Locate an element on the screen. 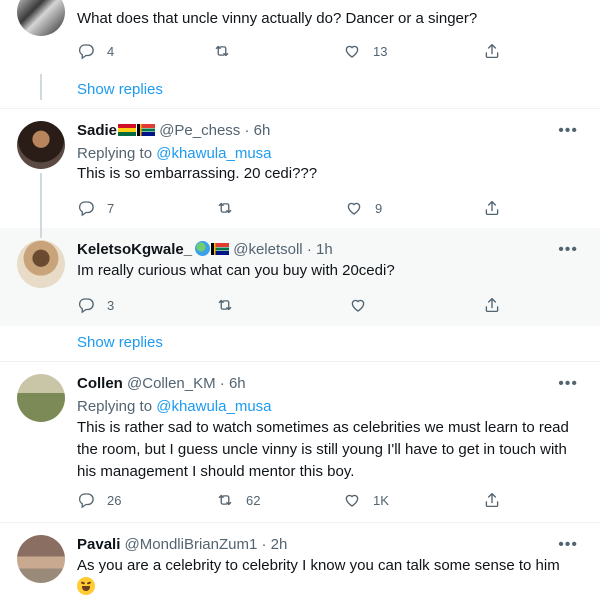 The width and height of the screenshot is (614, 602). tweet-header: KeletsoKgwale_ @keletsoll · 1h is located at coordinates (205, 250).